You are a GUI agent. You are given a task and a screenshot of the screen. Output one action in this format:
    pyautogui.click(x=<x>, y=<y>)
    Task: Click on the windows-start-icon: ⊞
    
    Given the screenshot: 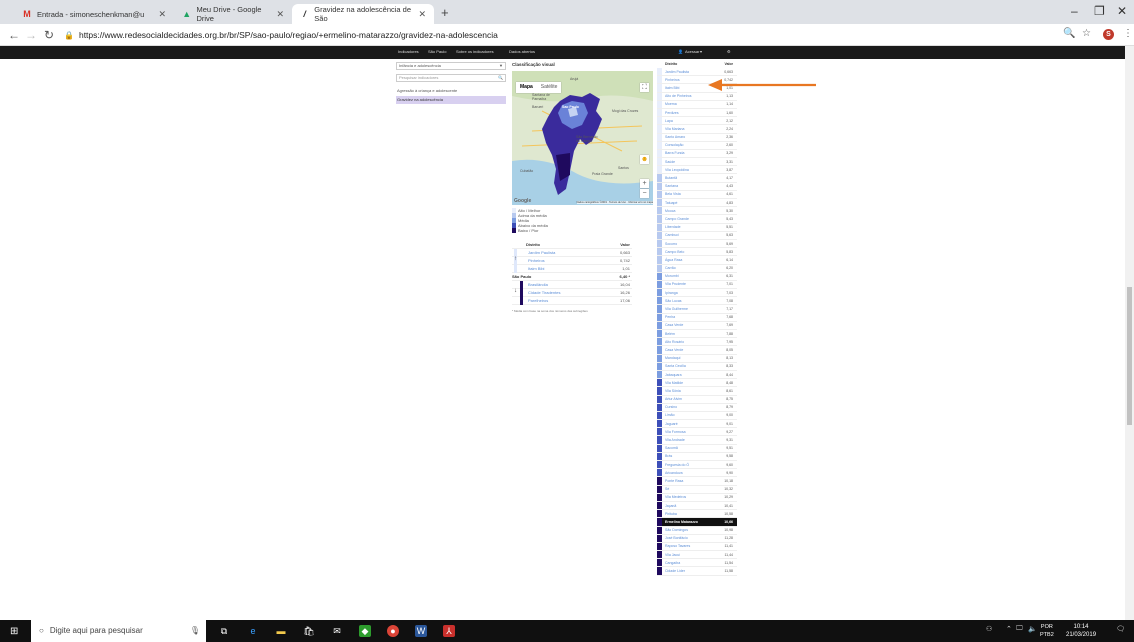 What is the action you would take?
    pyautogui.click(x=14, y=631)
    